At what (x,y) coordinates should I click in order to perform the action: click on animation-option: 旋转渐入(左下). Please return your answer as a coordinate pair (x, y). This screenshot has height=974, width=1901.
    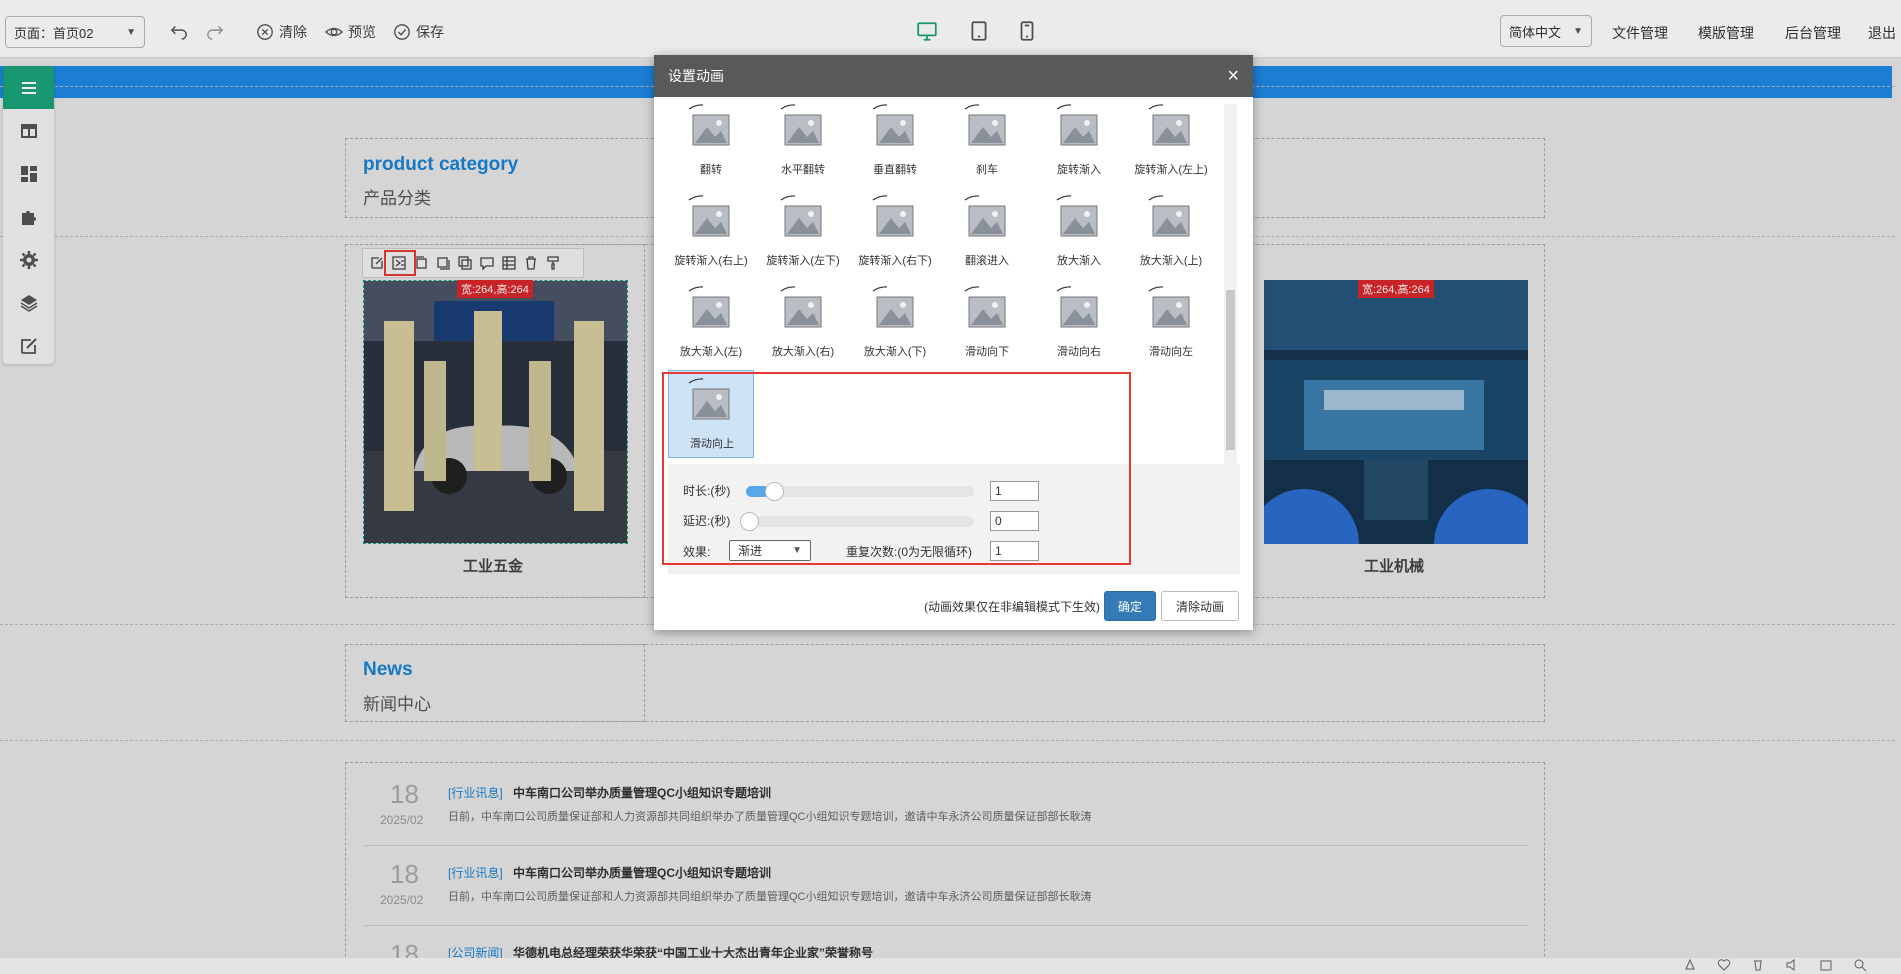
    Looking at the image, I should click on (803, 232).